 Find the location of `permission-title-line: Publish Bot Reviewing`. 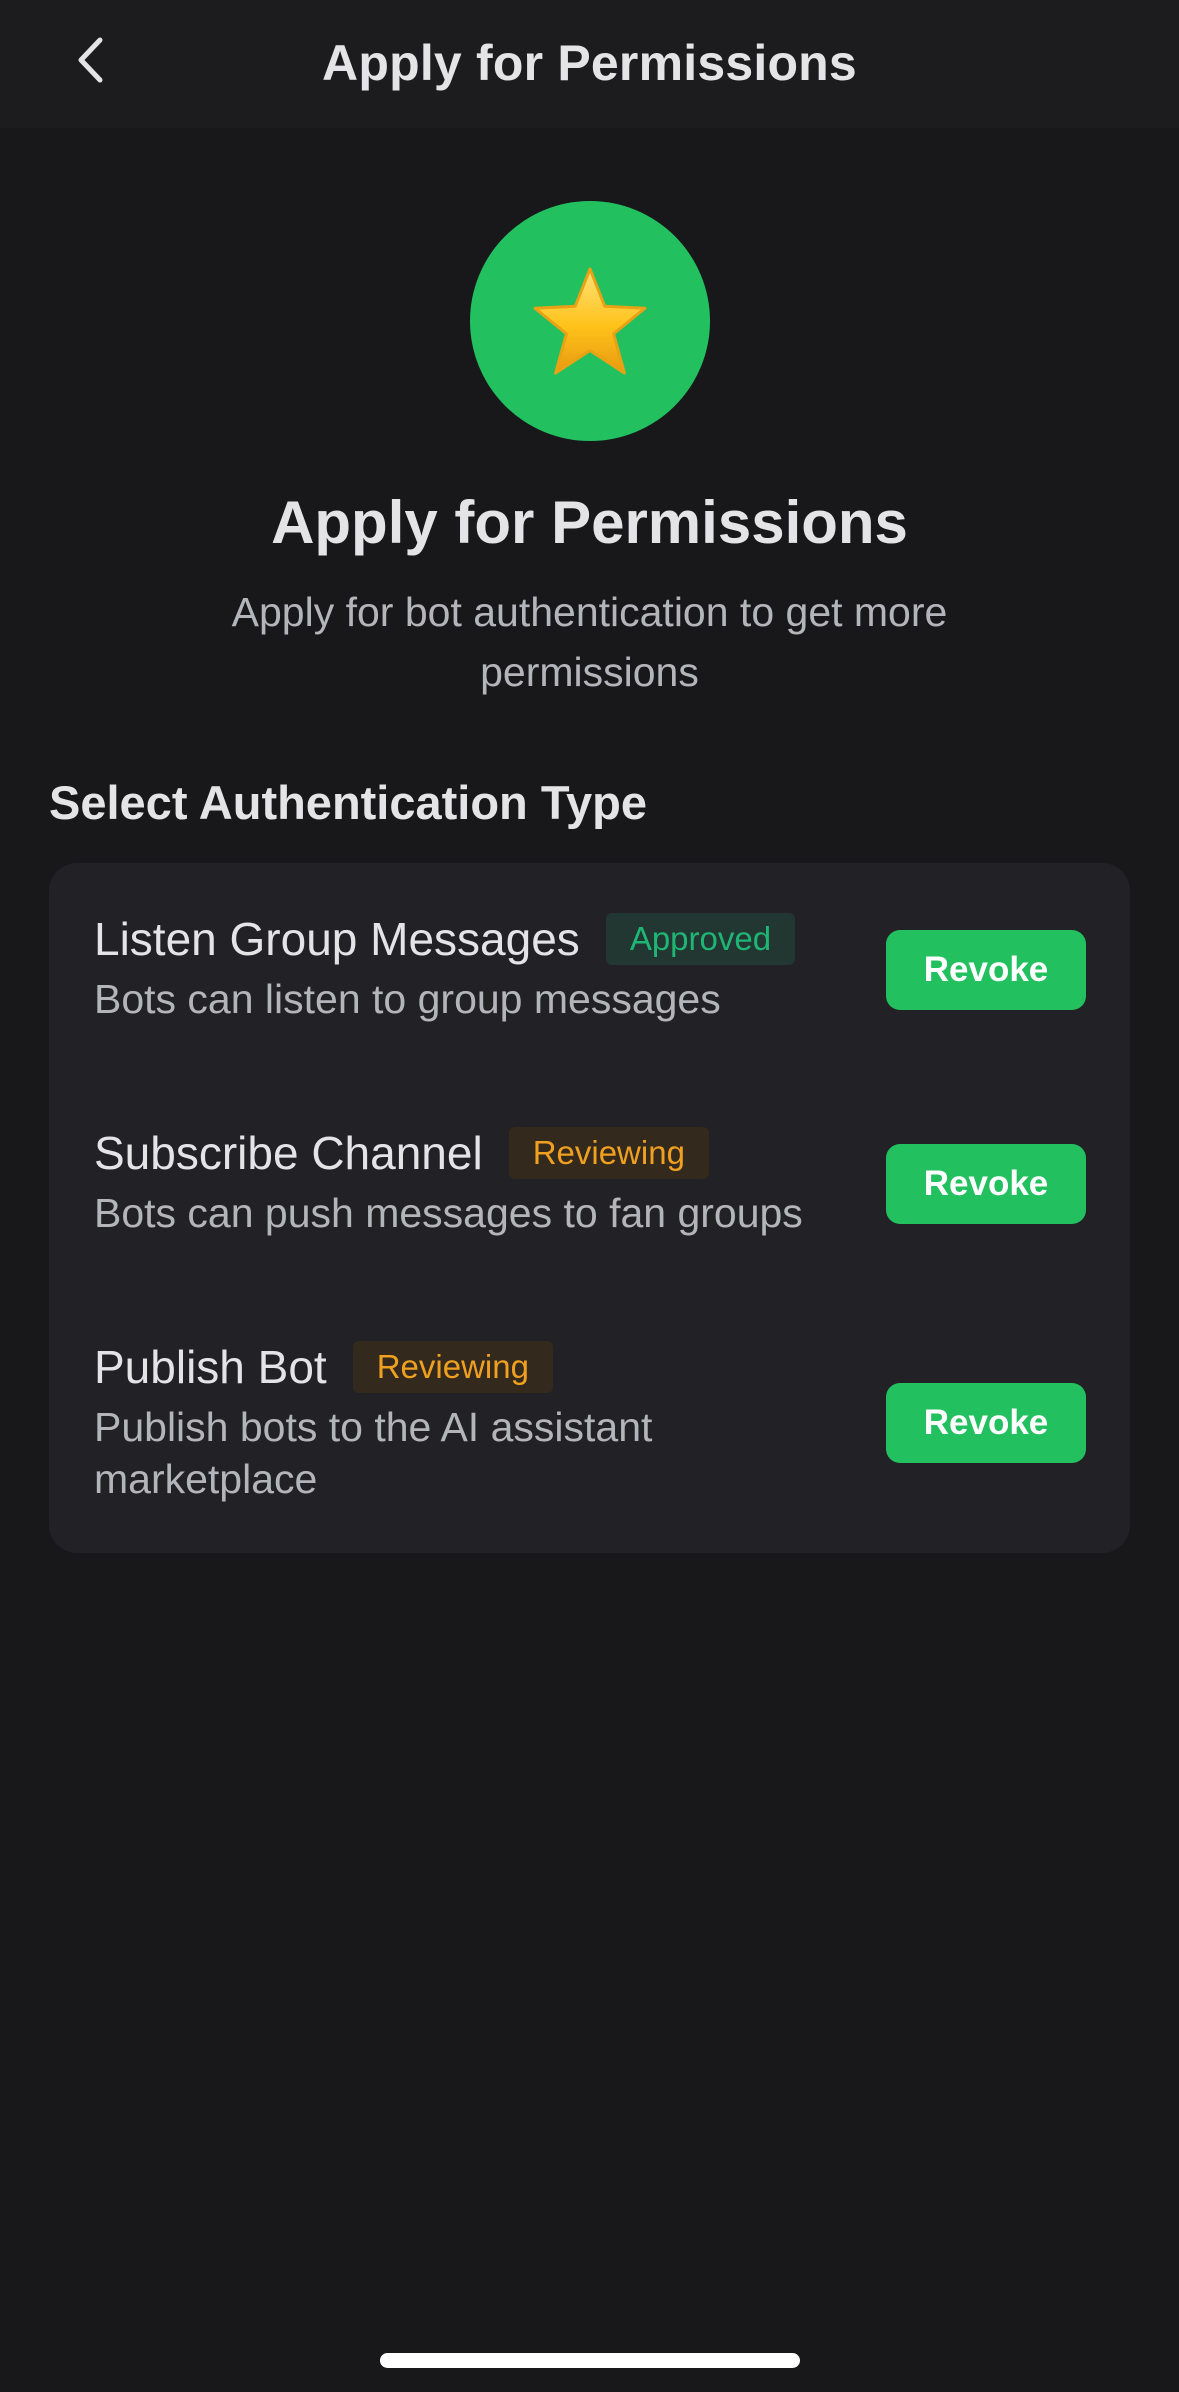

permission-title-line: Publish Bot Reviewing is located at coordinates (323, 1367).